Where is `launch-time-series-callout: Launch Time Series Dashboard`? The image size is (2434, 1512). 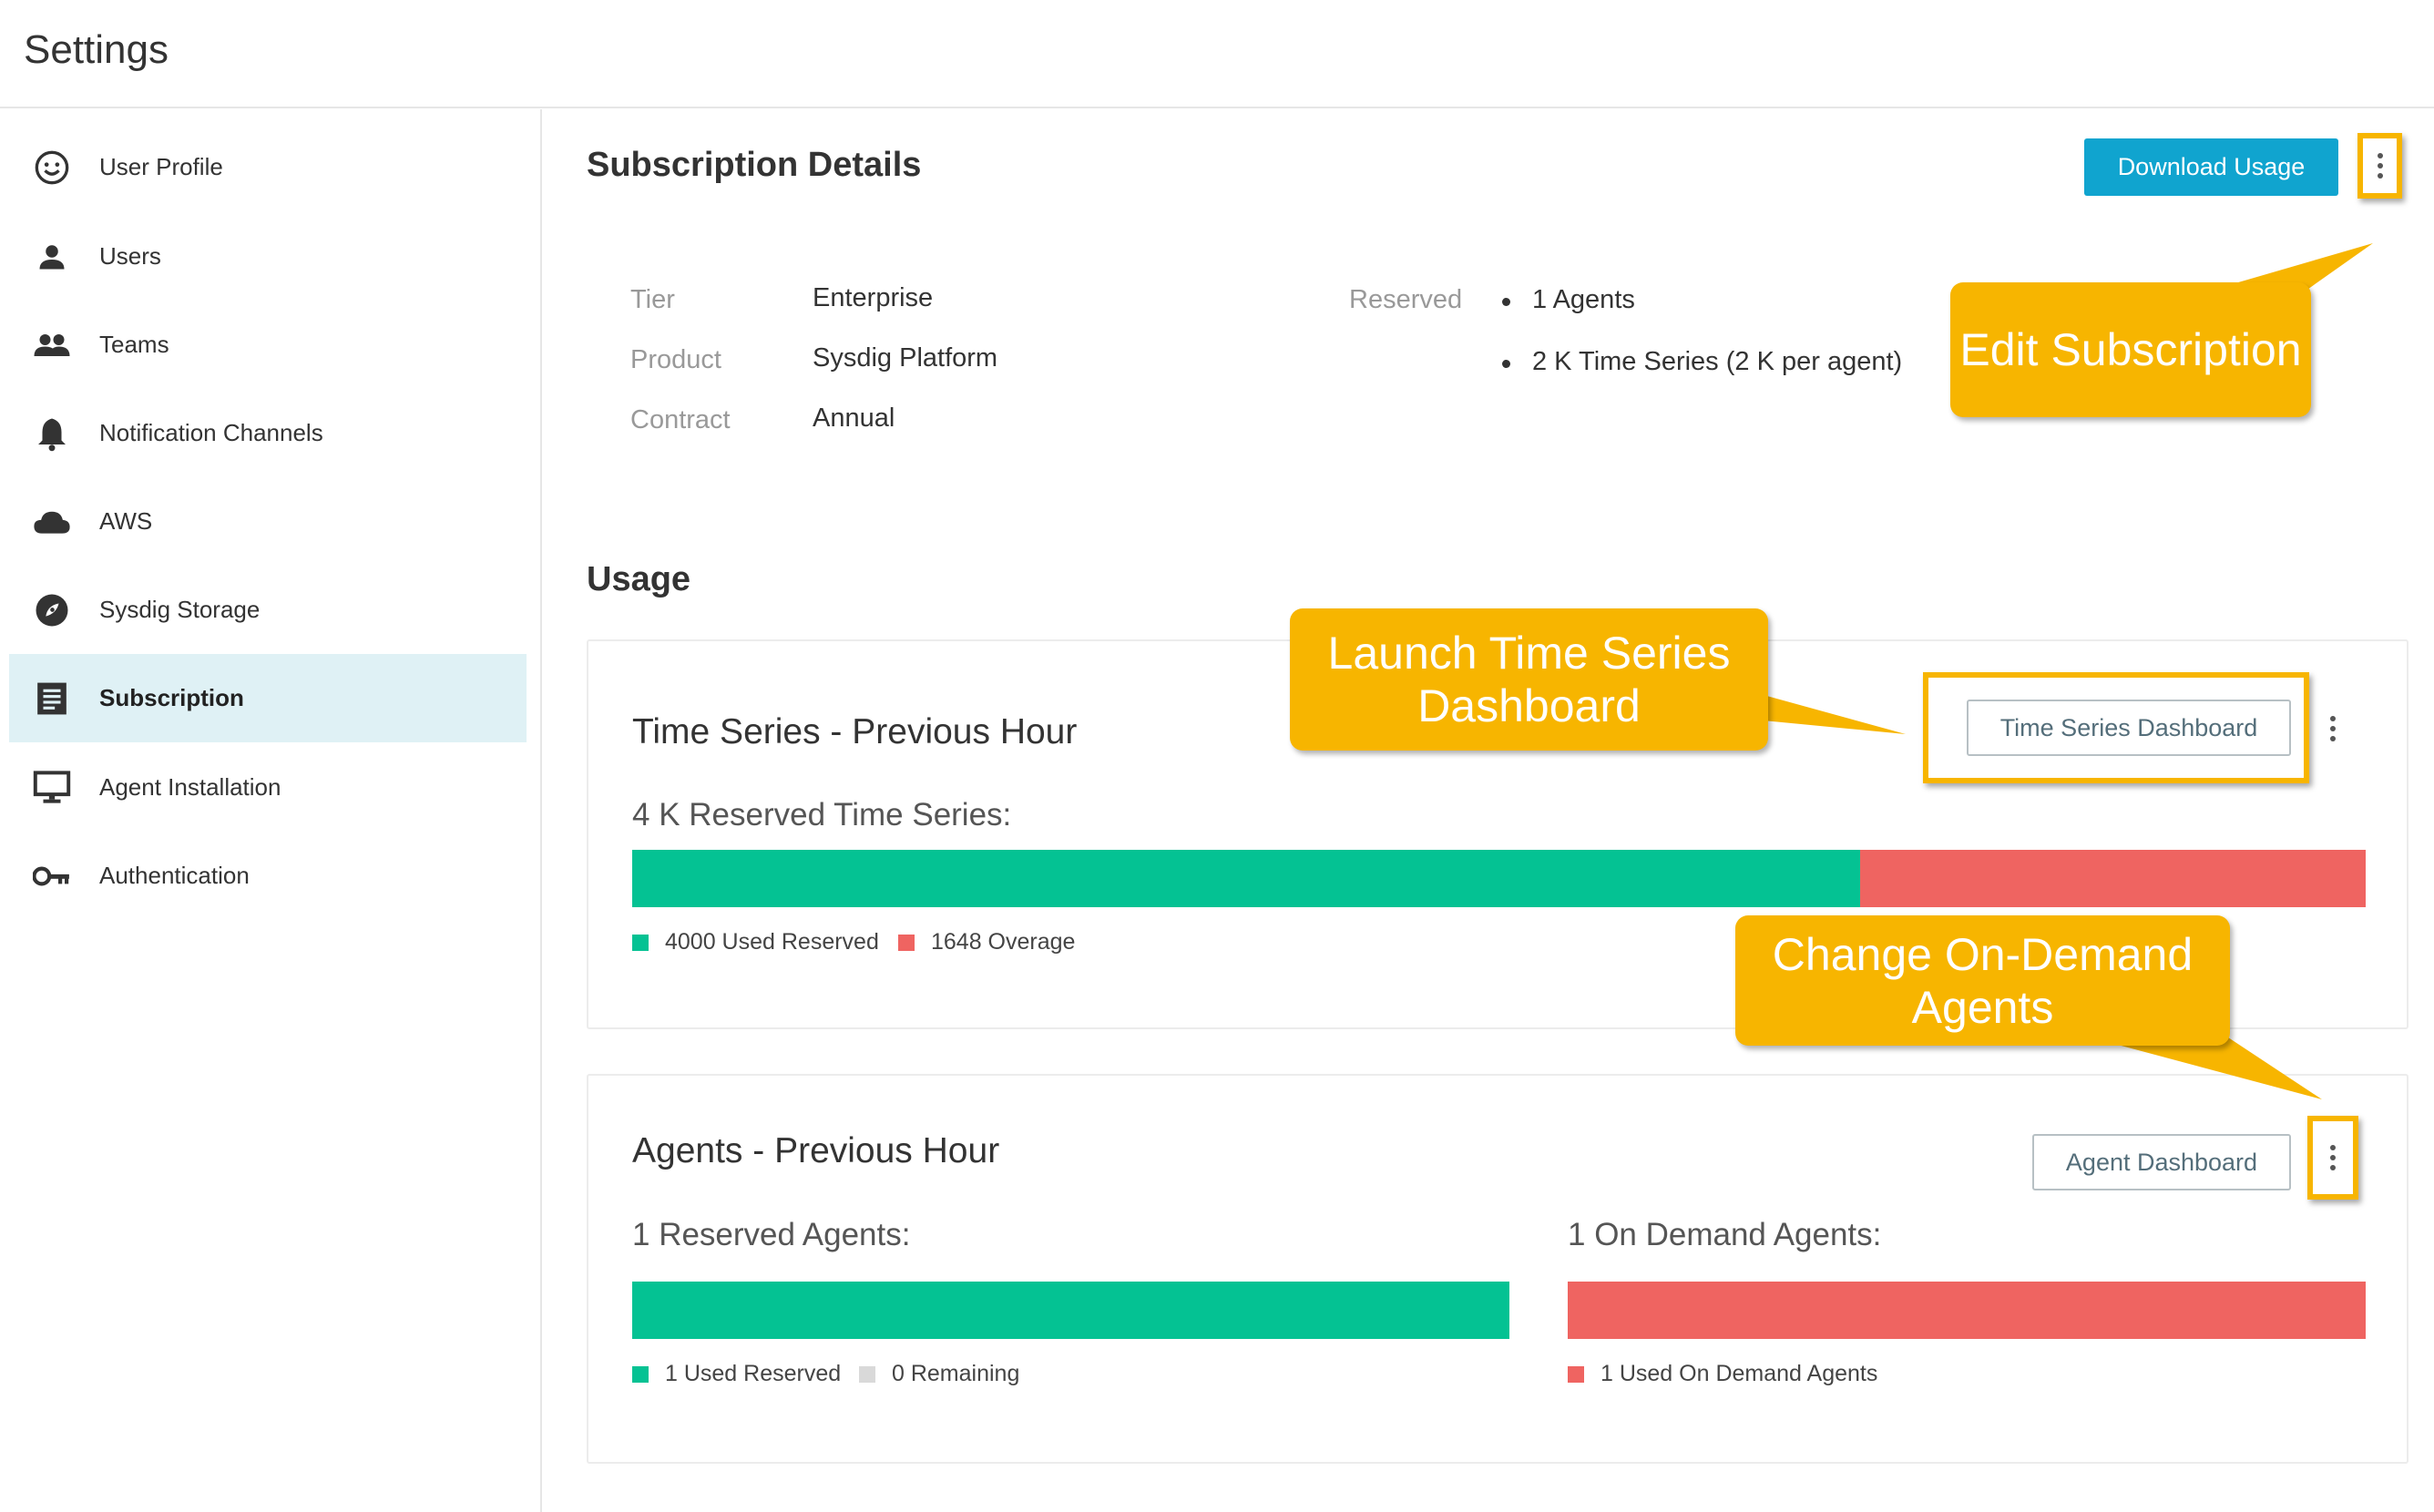
launch-time-series-callout: Launch Time Series Dashboard is located at coordinates (1529, 680).